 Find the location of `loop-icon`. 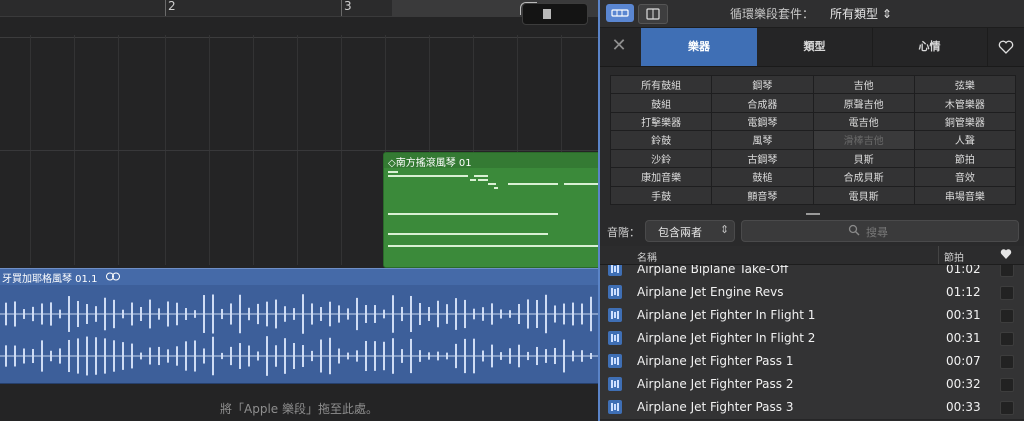

loop-icon is located at coordinates (113, 276).